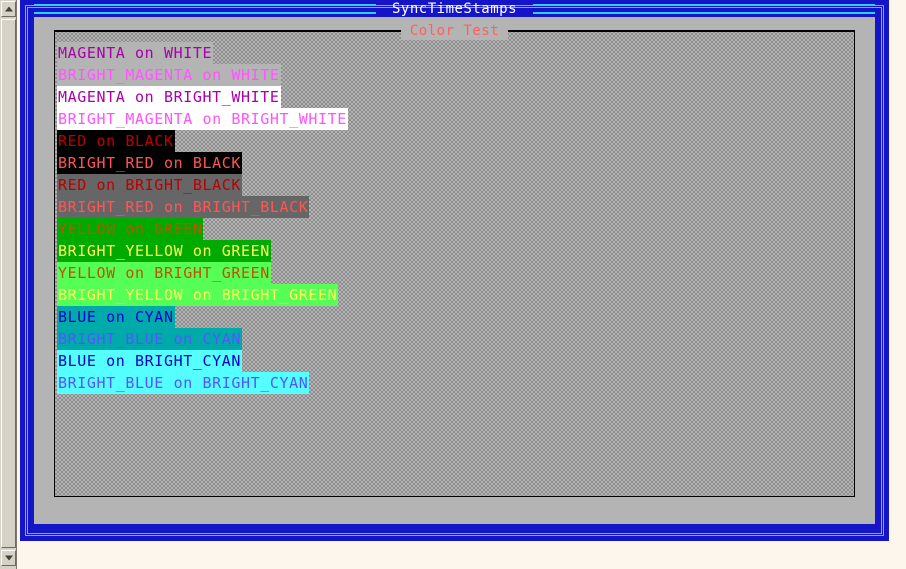  What do you see at coordinates (169, 97) in the screenshot?
I see `color-test-line: MAGENTA on BRIGHT_WHITE` at bounding box center [169, 97].